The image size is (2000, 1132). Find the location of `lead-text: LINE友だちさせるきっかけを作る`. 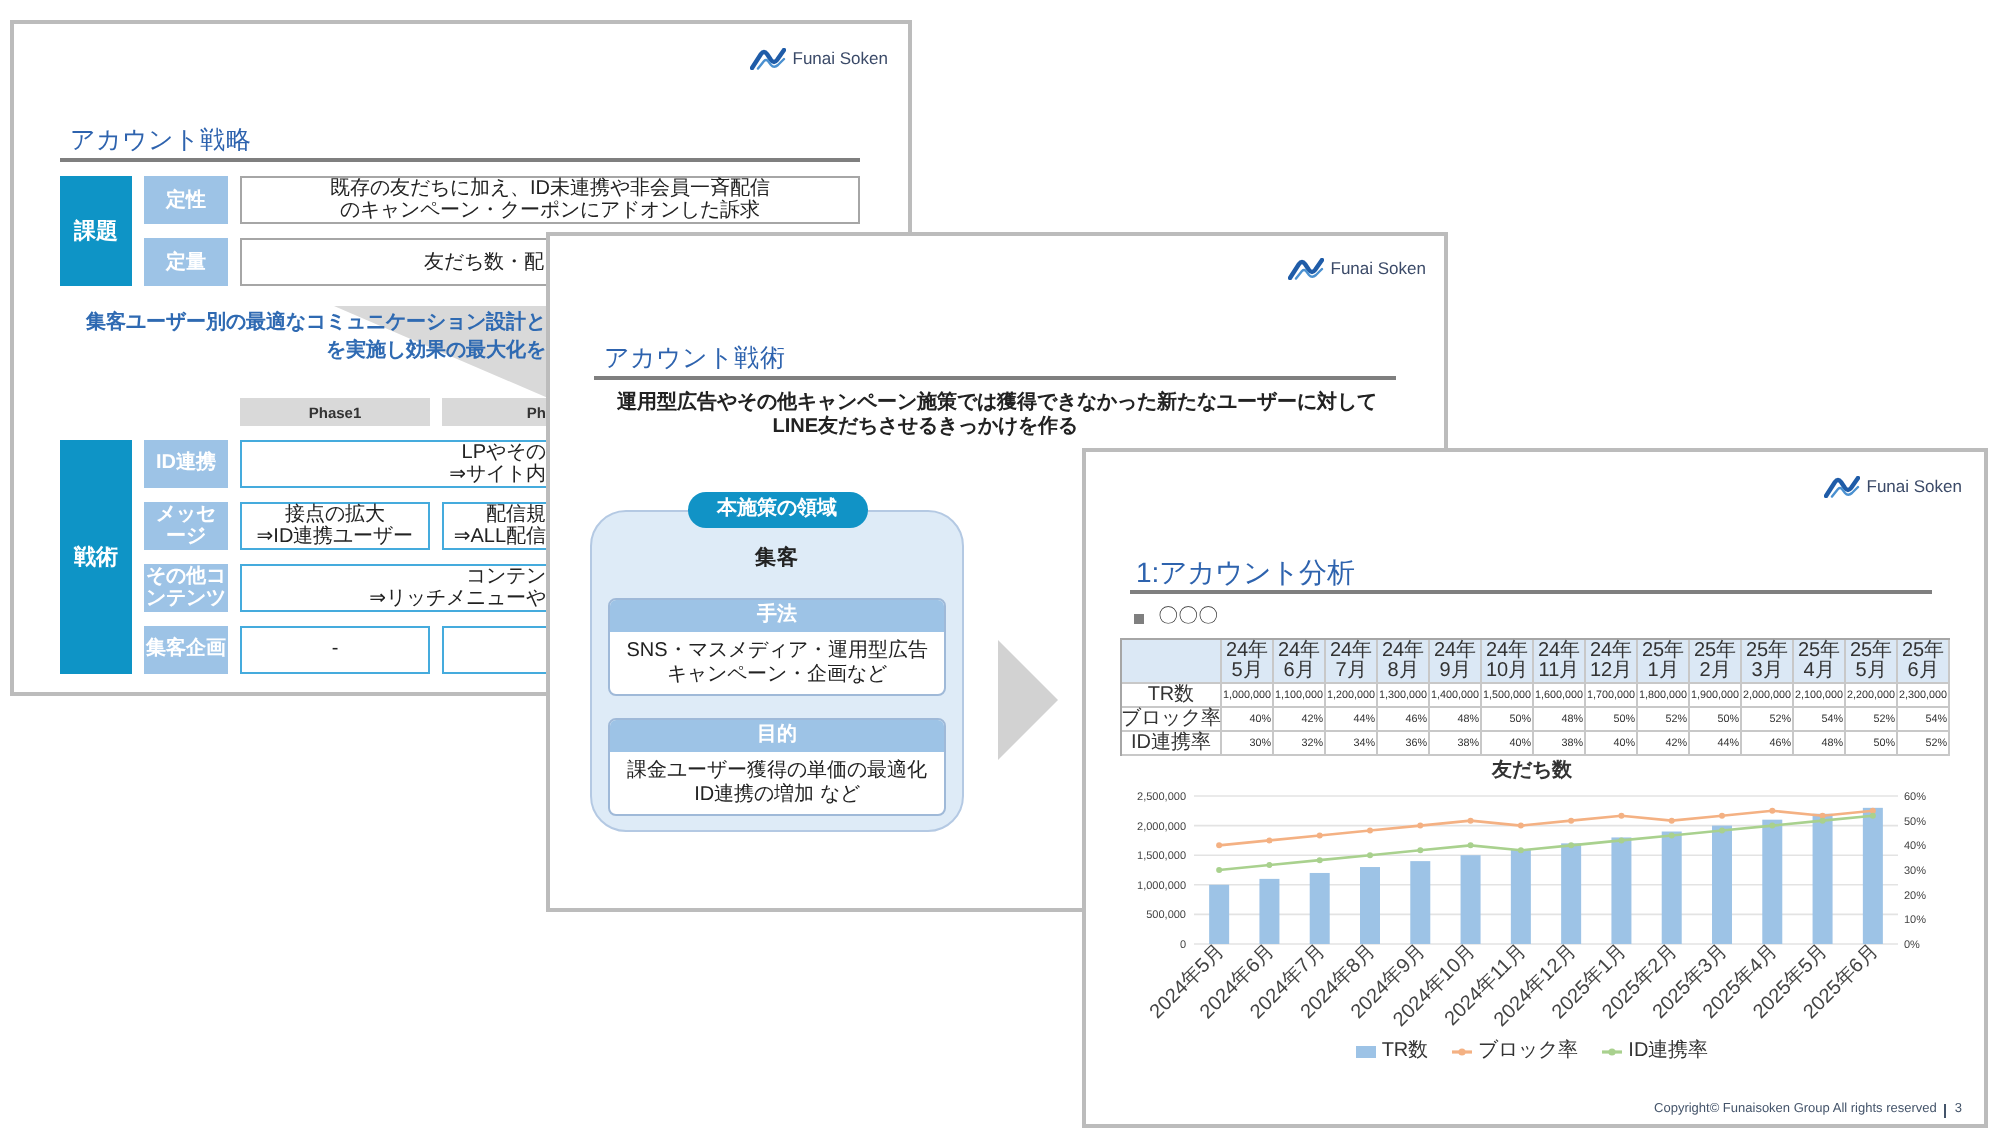

lead-text: LINE友だちさせるきっかけを作る is located at coordinates (925, 426).